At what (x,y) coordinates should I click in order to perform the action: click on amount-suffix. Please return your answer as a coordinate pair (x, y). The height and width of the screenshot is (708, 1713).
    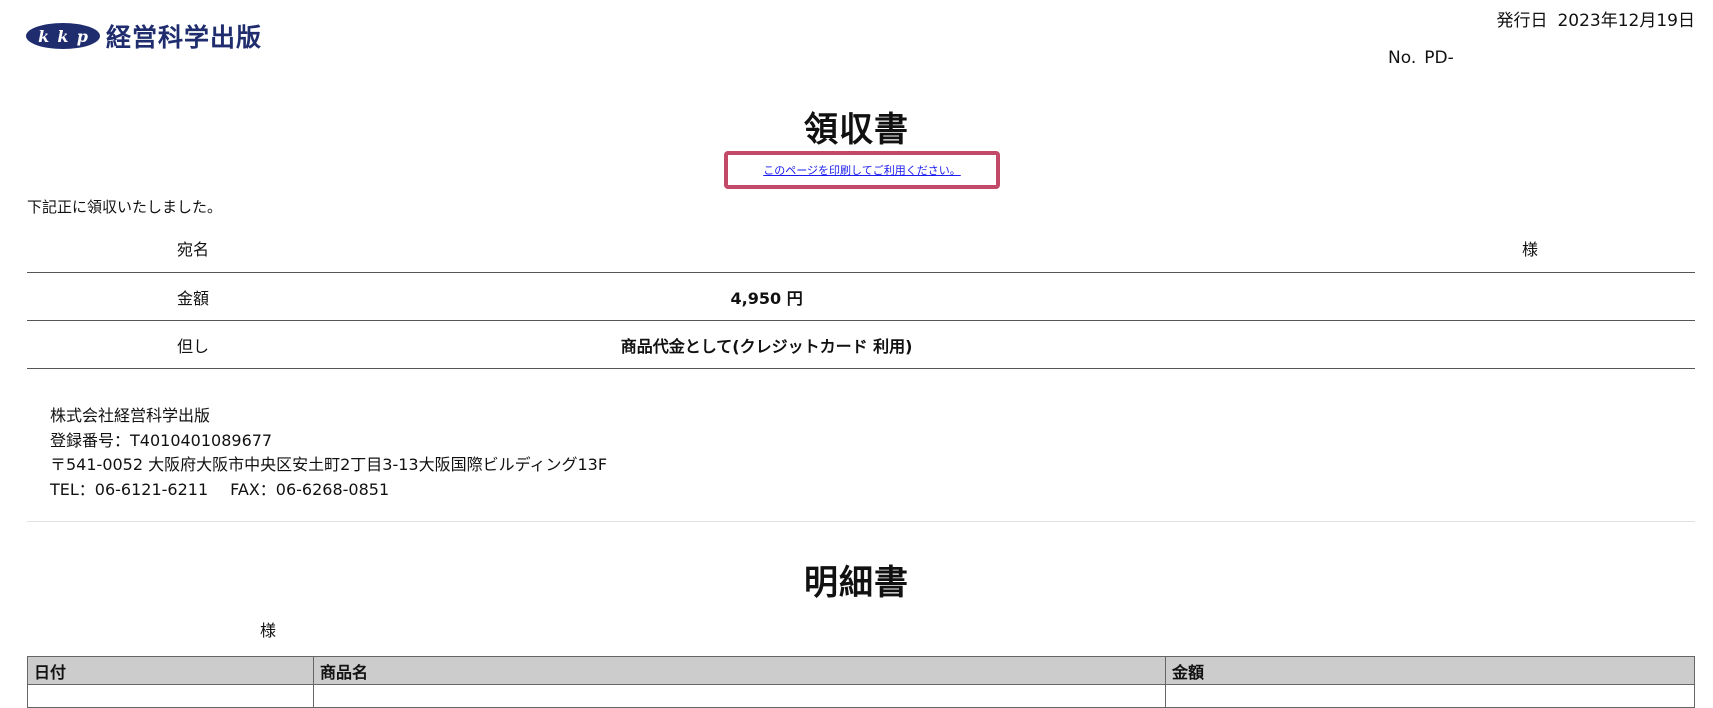
    Looking at the image, I should click on (1443, 296).